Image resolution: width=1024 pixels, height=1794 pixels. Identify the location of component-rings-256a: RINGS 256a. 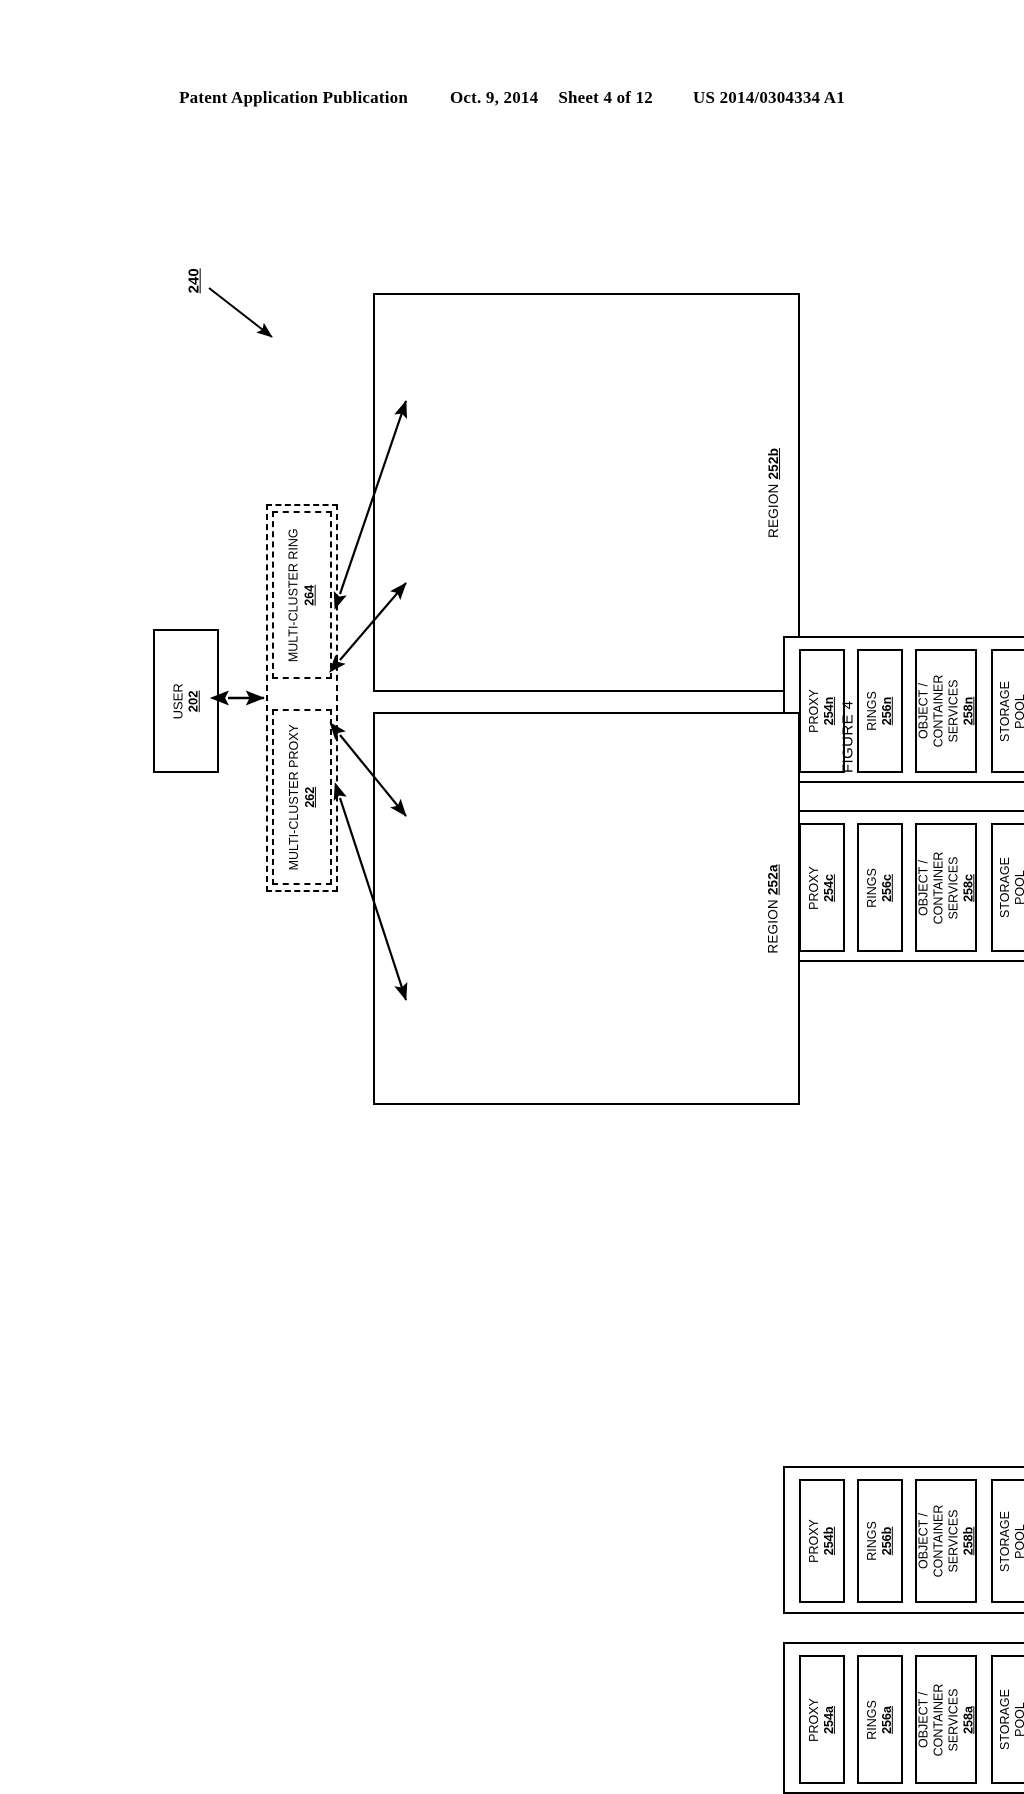
(880, 1719).